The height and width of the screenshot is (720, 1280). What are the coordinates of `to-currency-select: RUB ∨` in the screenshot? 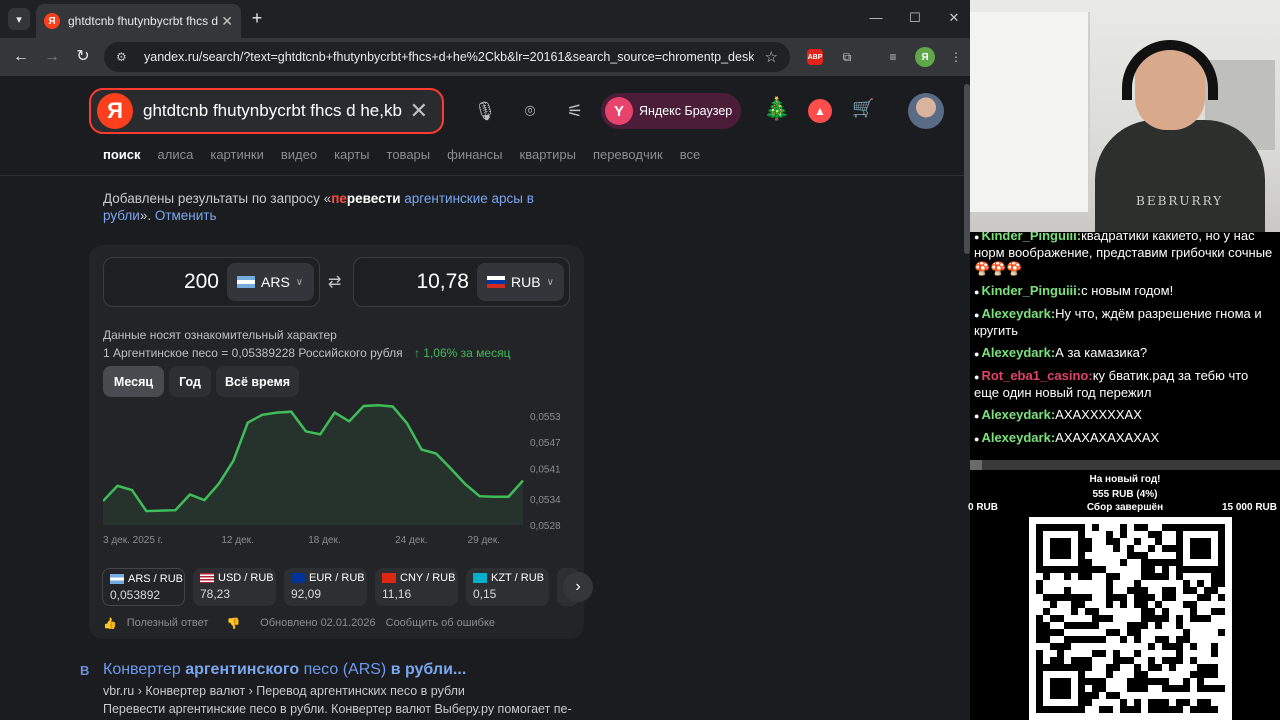 It's located at (520, 282).